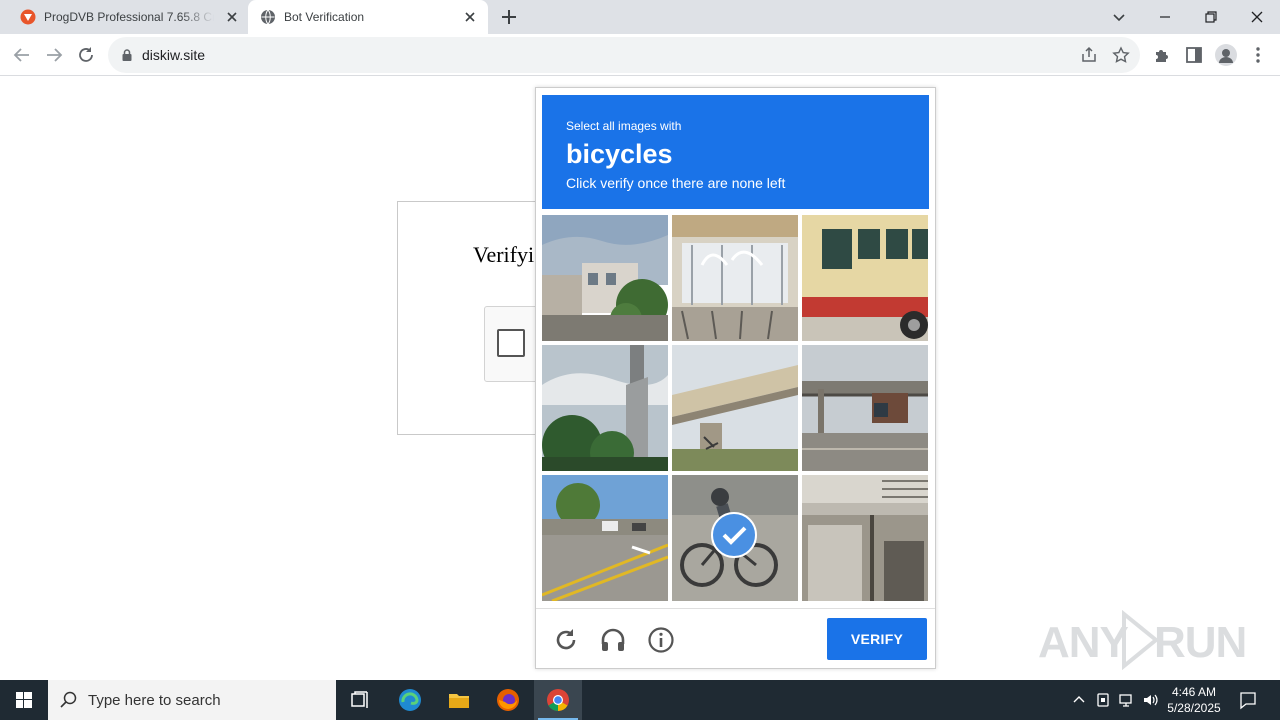 The height and width of the screenshot is (720, 1280). Describe the element at coordinates (734, 535) in the screenshot. I see `selected-checkmark-icon` at that location.